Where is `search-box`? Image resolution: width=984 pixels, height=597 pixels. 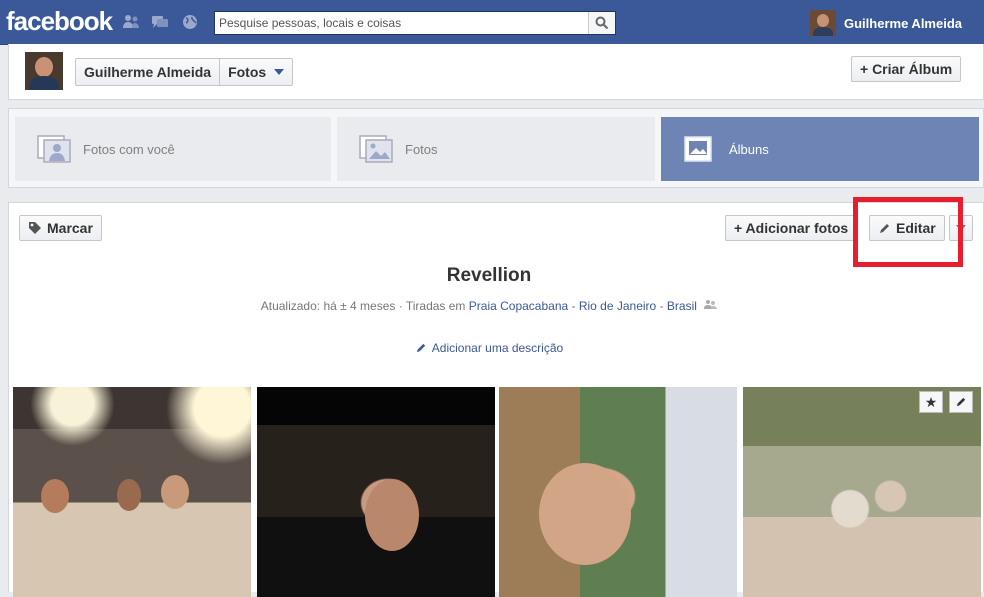 search-box is located at coordinates (415, 23).